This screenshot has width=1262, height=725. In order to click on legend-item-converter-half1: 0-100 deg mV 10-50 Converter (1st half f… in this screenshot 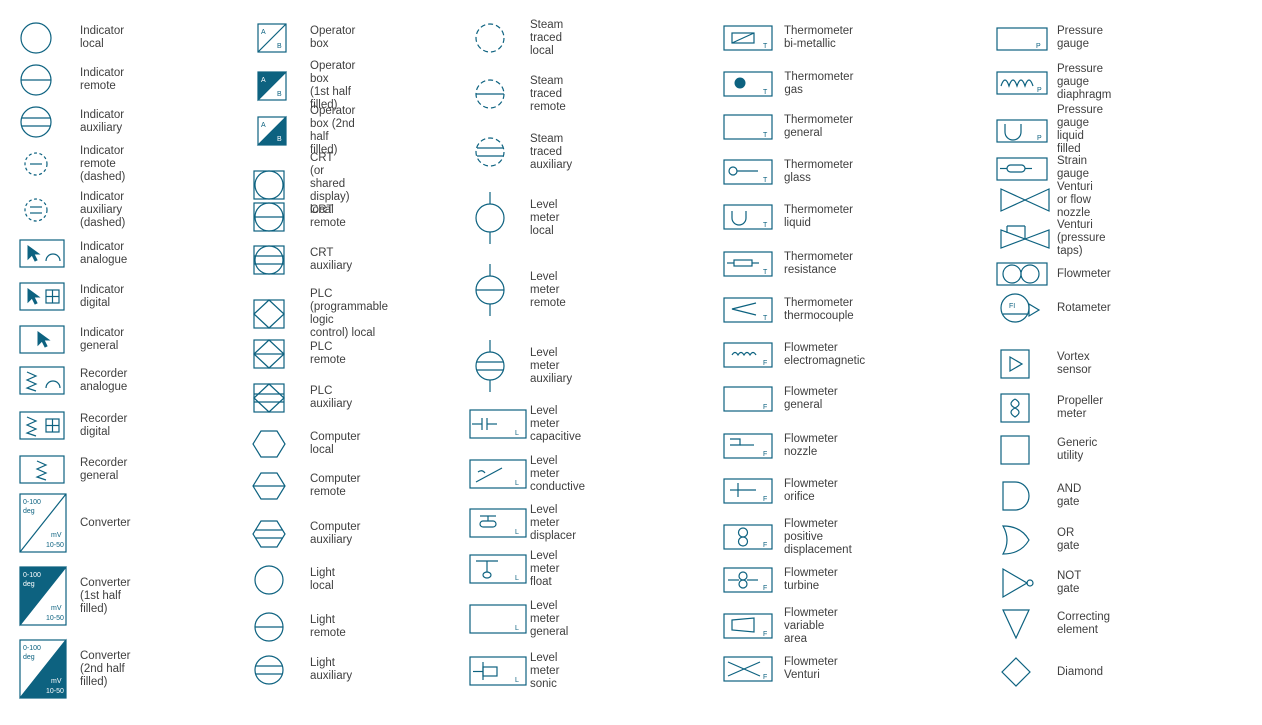, I will do `click(74, 596)`.